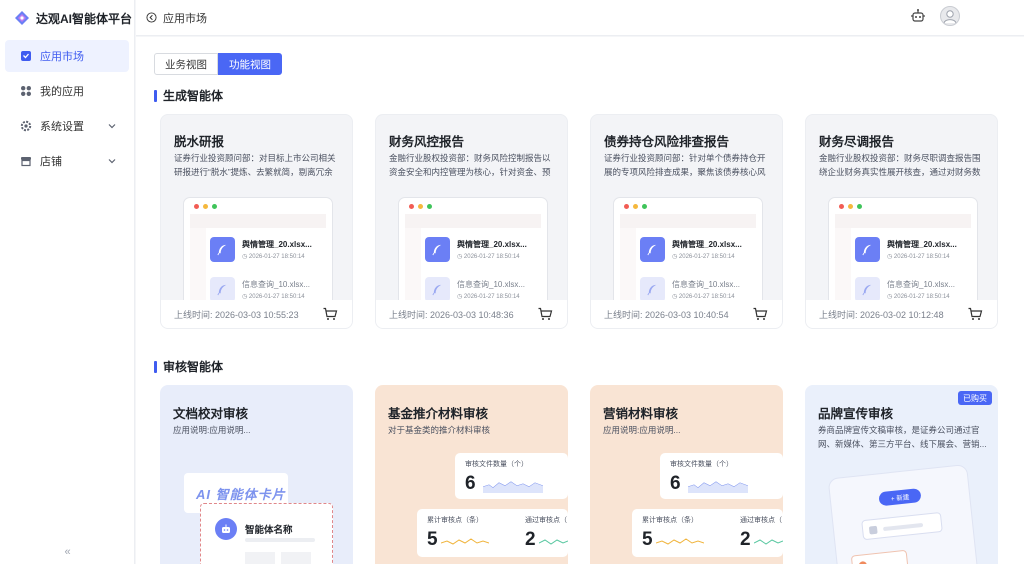 The width and height of the screenshot is (1024, 564). Describe the element at coordinates (881, 314) in the screenshot. I see `online-time: 上线时间: 2026-03-02 10:12:48` at that location.